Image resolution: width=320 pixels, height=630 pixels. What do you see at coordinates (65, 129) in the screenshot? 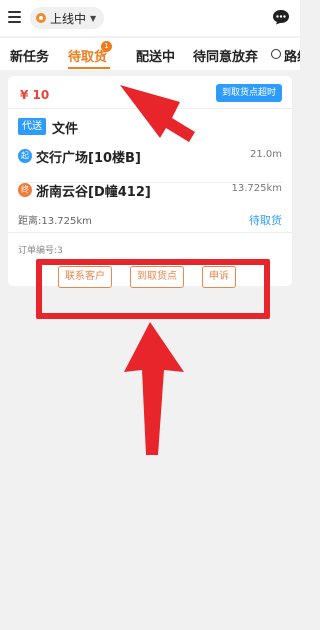
I see `order-type-text: 文件` at bounding box center [65, 129].